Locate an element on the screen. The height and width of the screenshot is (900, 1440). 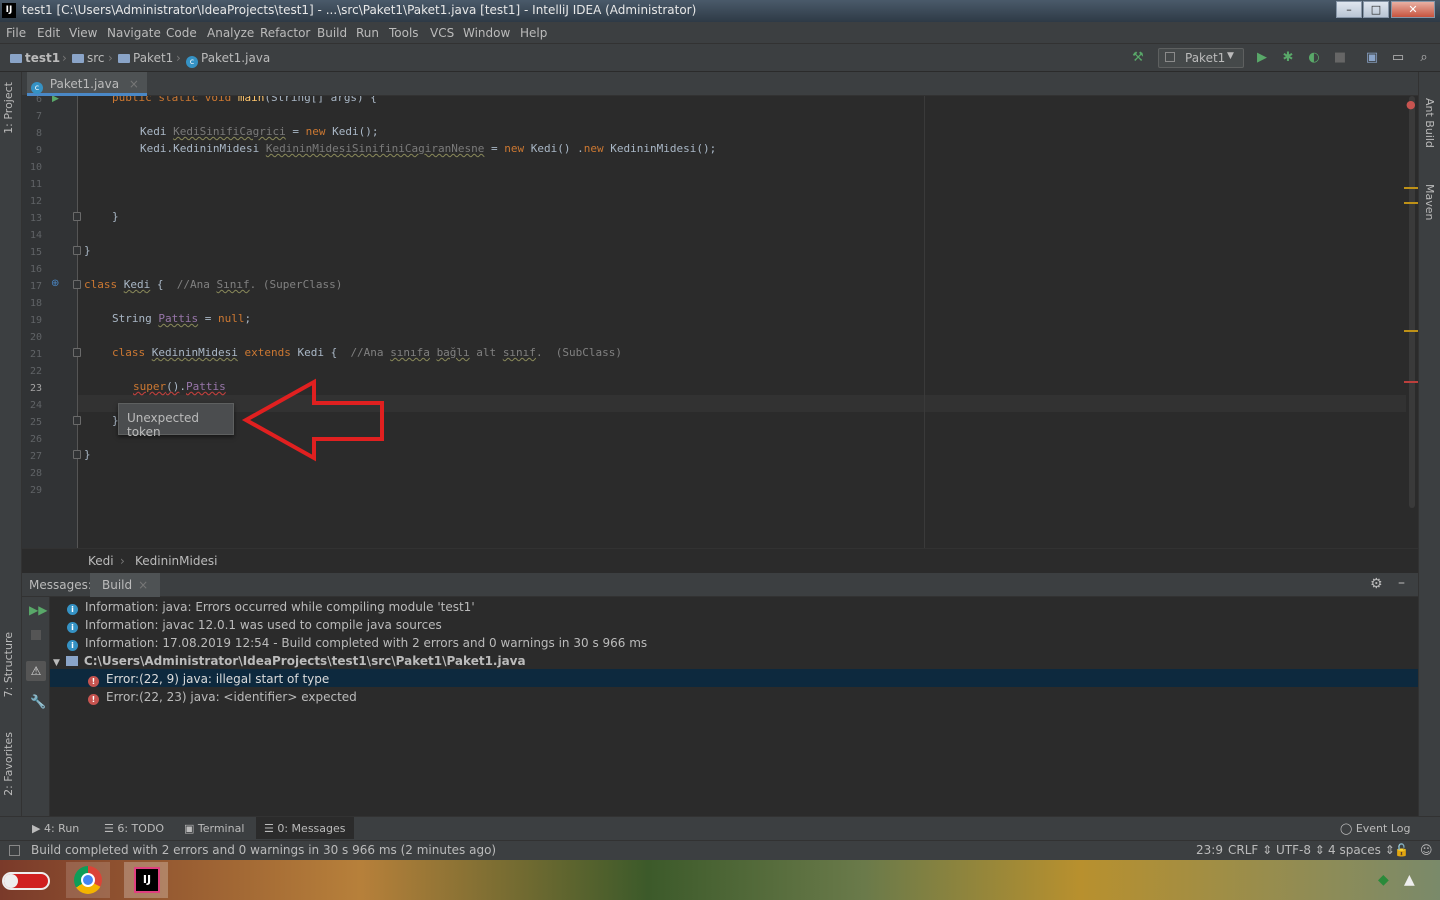
toggle-knob is located at coordinates (11, 881).